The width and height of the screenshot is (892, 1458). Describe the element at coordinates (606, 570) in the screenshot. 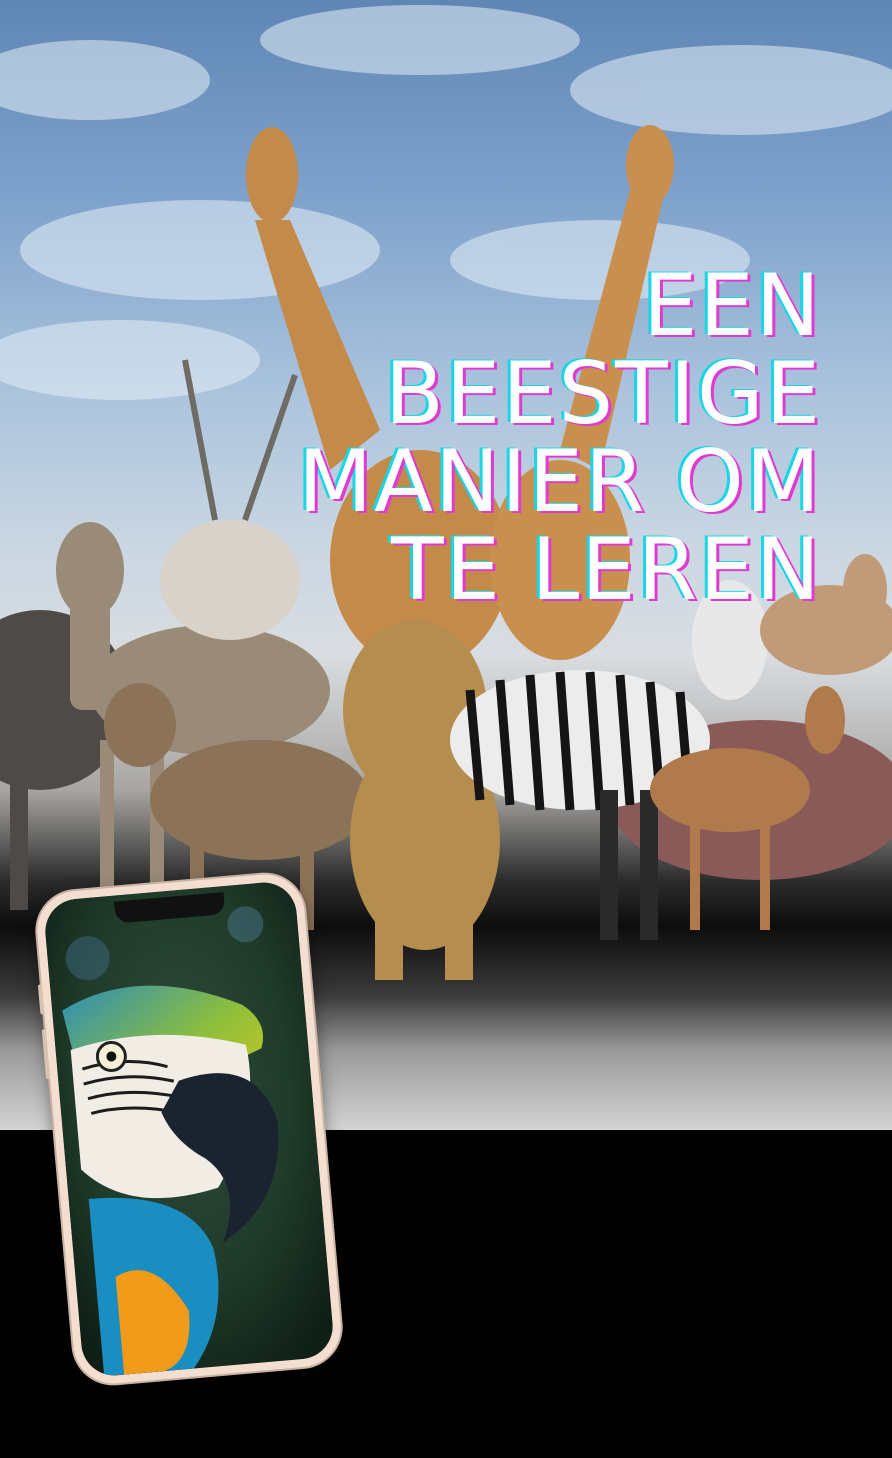

I see `headline-line-4: TE LEREN` at that location.